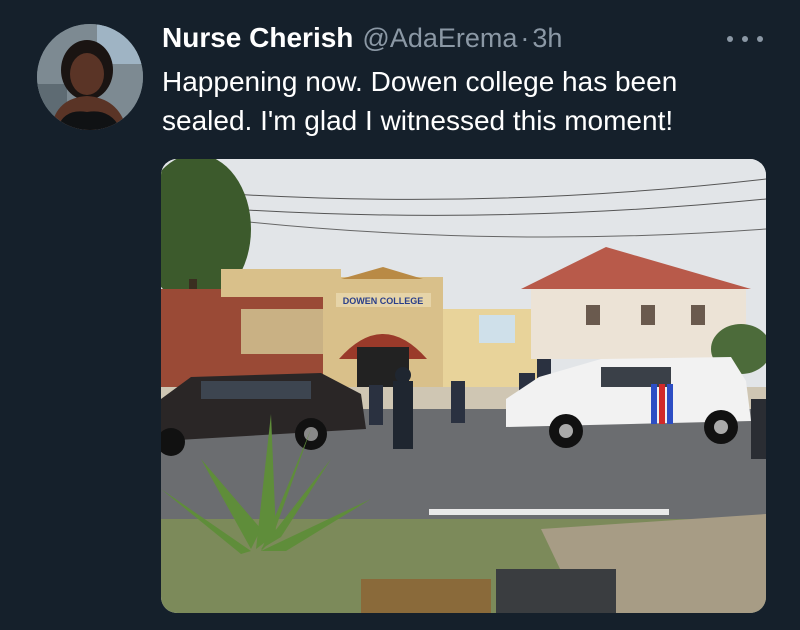  I want to click on tweet-header: Nurse Cherish @AdaErema · 3h, so click(362, 40).